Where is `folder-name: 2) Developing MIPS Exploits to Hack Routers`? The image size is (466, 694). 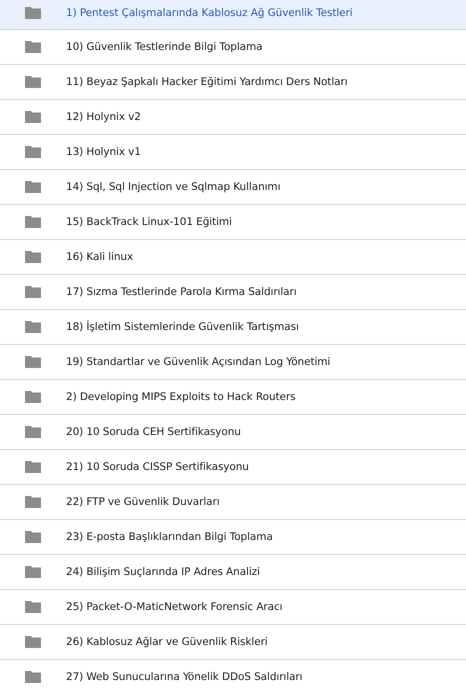
folder-name: 2) Developing MIPS Exploits to Hack Routers is located at coordinates (181, 397).